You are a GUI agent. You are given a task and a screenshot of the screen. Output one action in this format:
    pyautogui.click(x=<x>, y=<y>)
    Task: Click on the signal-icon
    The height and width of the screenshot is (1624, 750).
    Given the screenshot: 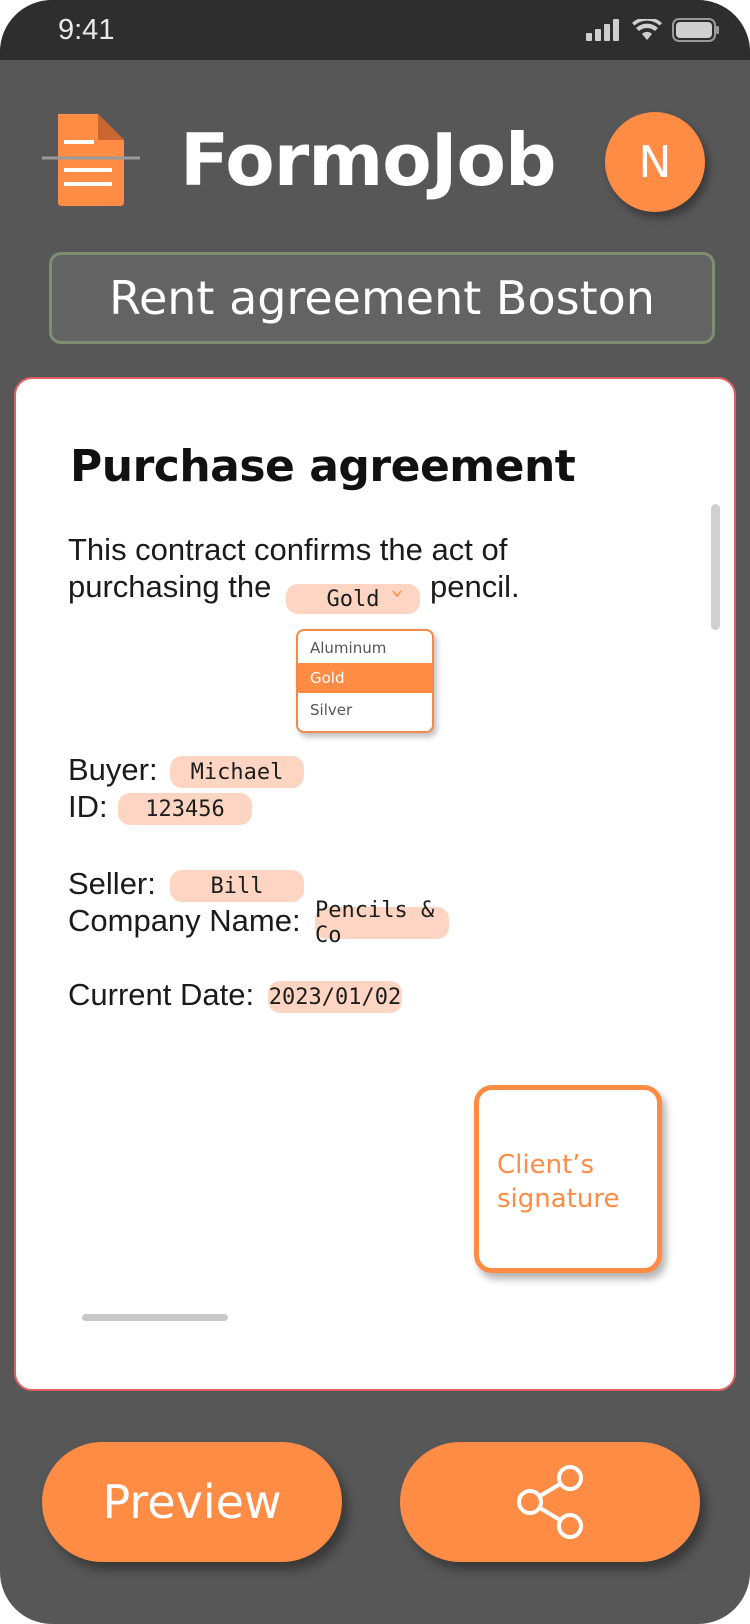 What is the action you would take?
    pyautogui.click(x=602, y=30)
    